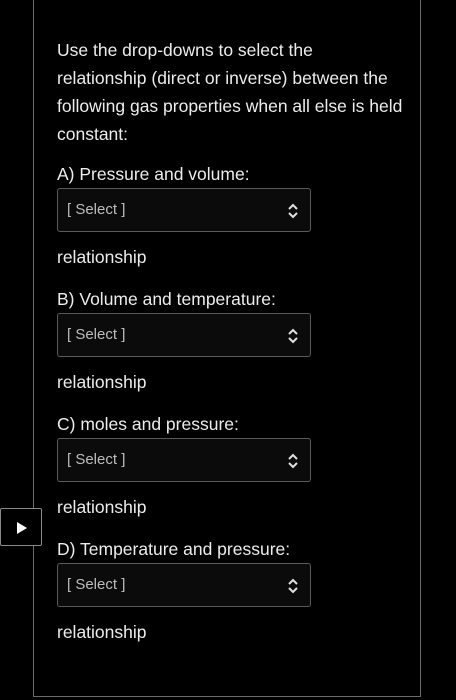 The width and height of the screenshot is (456, 700). I want to click on item-c-suffix: relationship, so click(102, 507).